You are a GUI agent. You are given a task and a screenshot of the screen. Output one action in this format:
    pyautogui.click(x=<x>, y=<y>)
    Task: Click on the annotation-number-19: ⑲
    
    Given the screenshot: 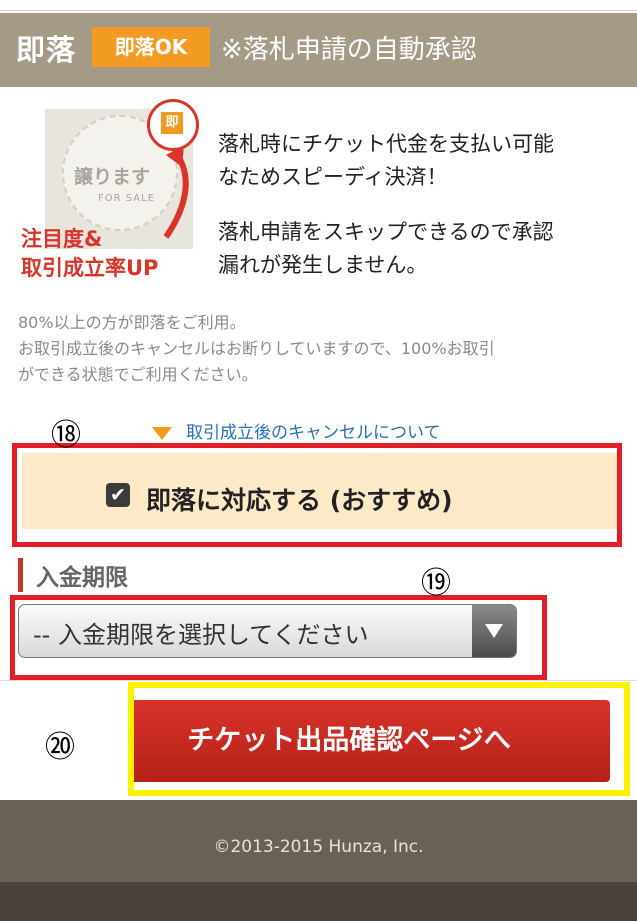 What is the action you would take?
    pyautogui.click(x=436, y=583)
    